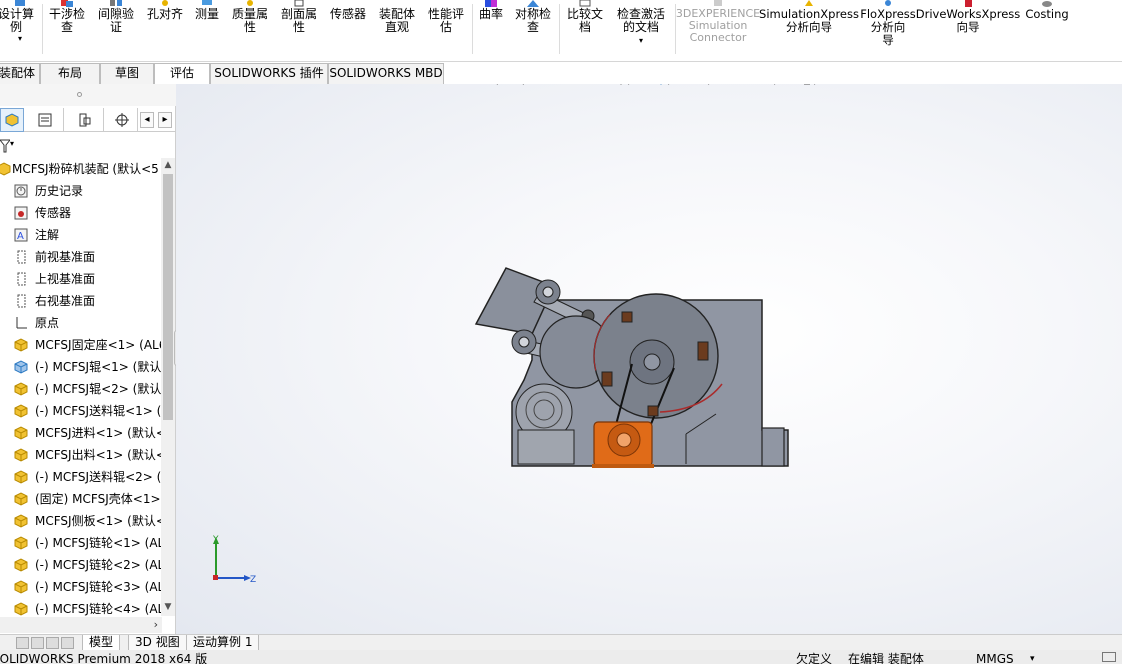  I want to click on clearance-button: 间隙验 证, so click(116, 30).